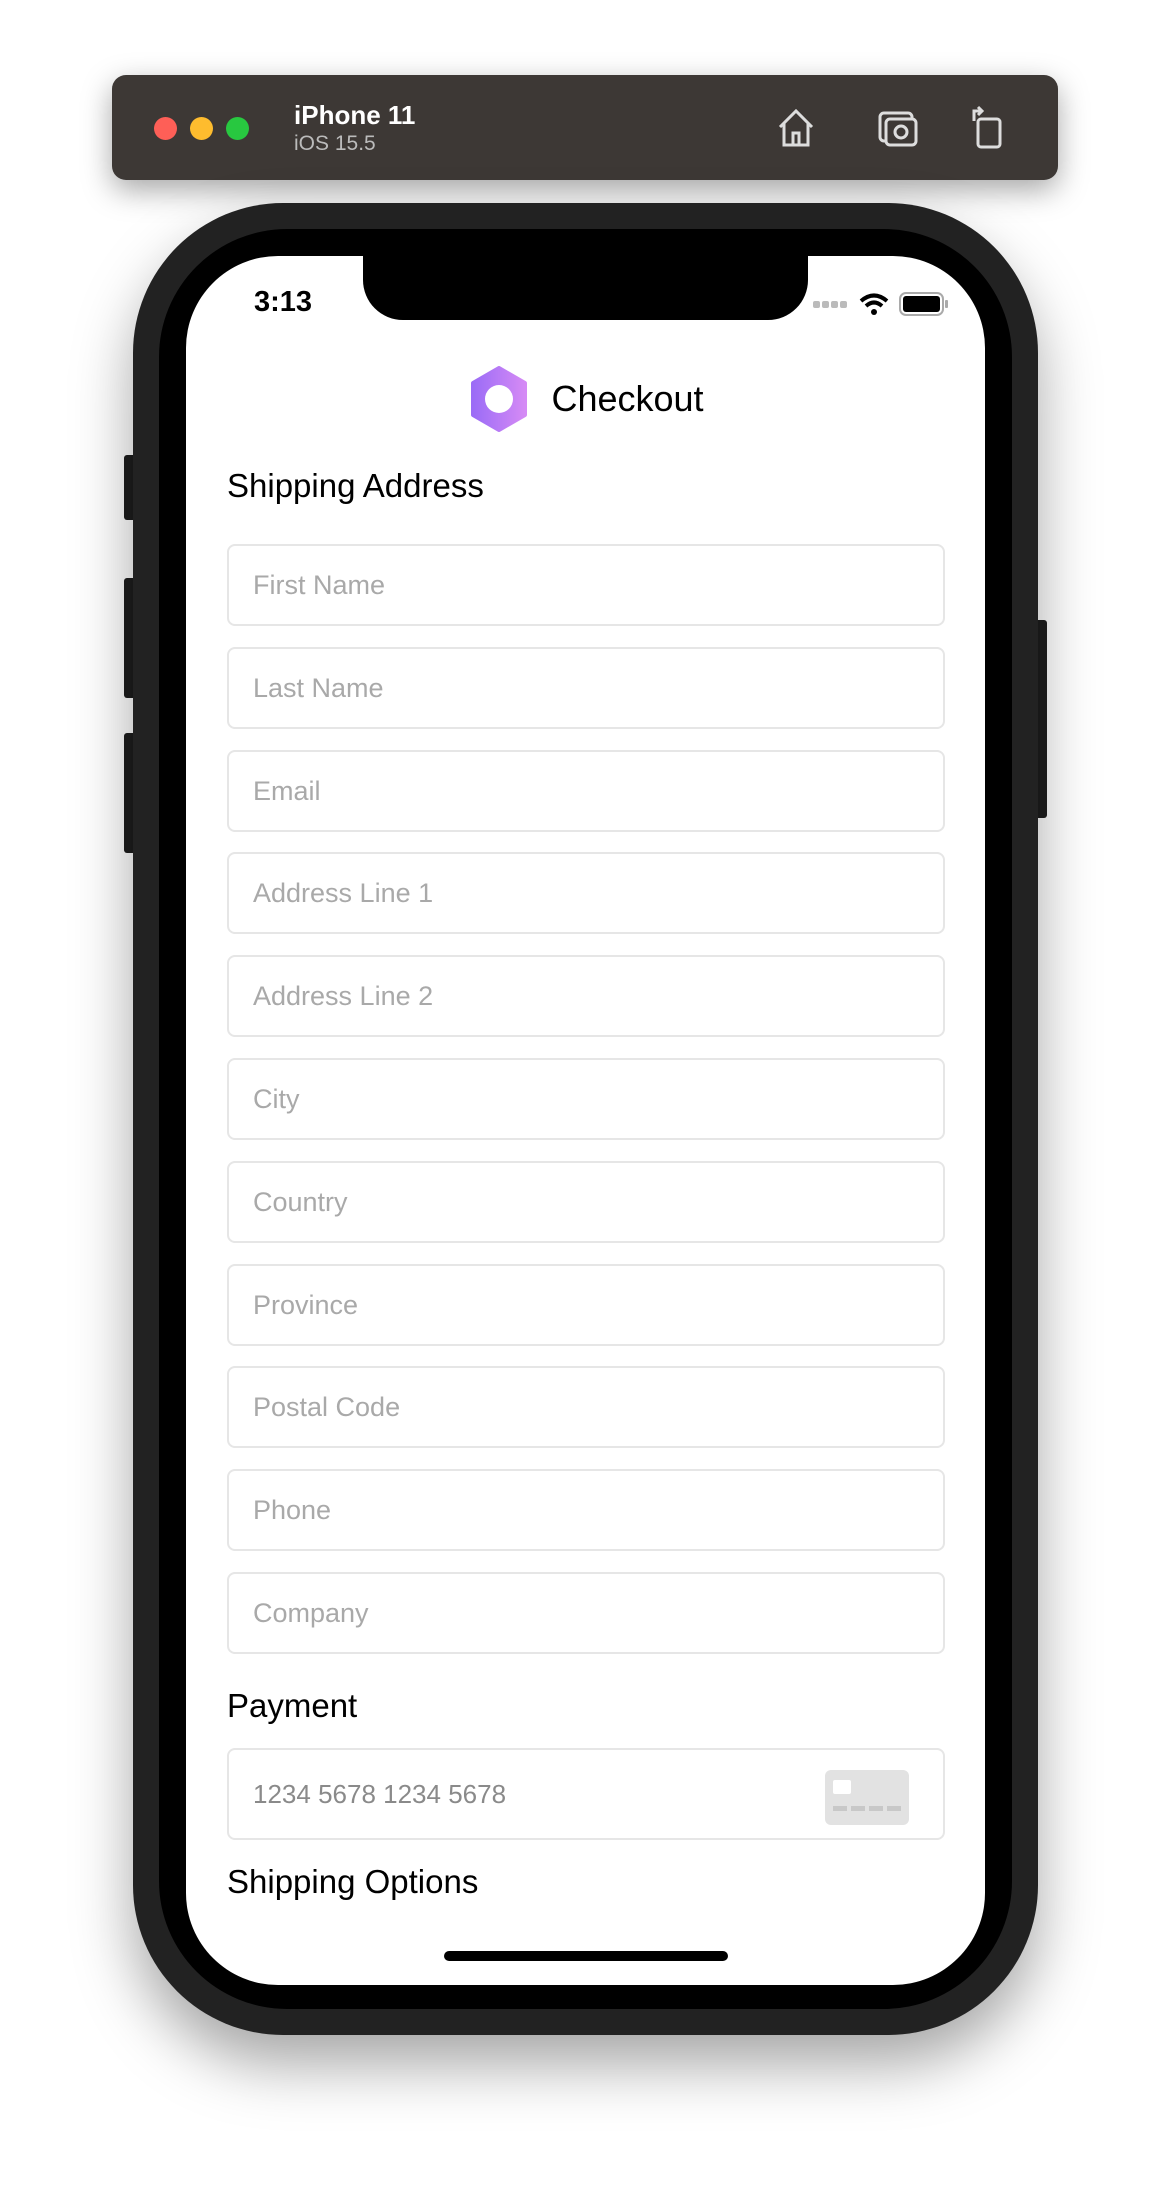 The image size is (1170, 2190). What do you see at coordinates (586, 688) in the screenshot?
I see `last-name-field` at bounding box center [586, 688].